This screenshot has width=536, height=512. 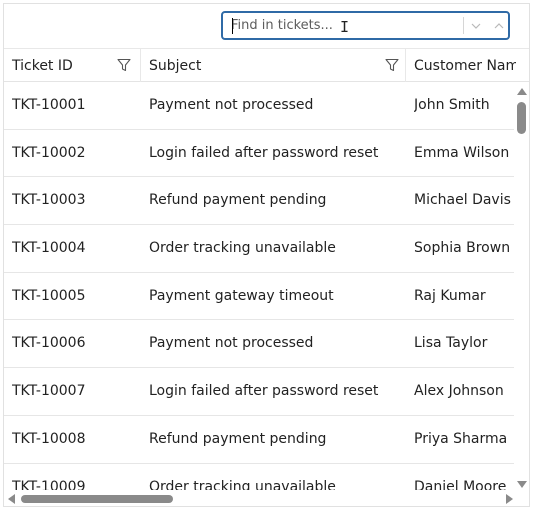 I want to click on search-separator, so click(x=463, y=25).